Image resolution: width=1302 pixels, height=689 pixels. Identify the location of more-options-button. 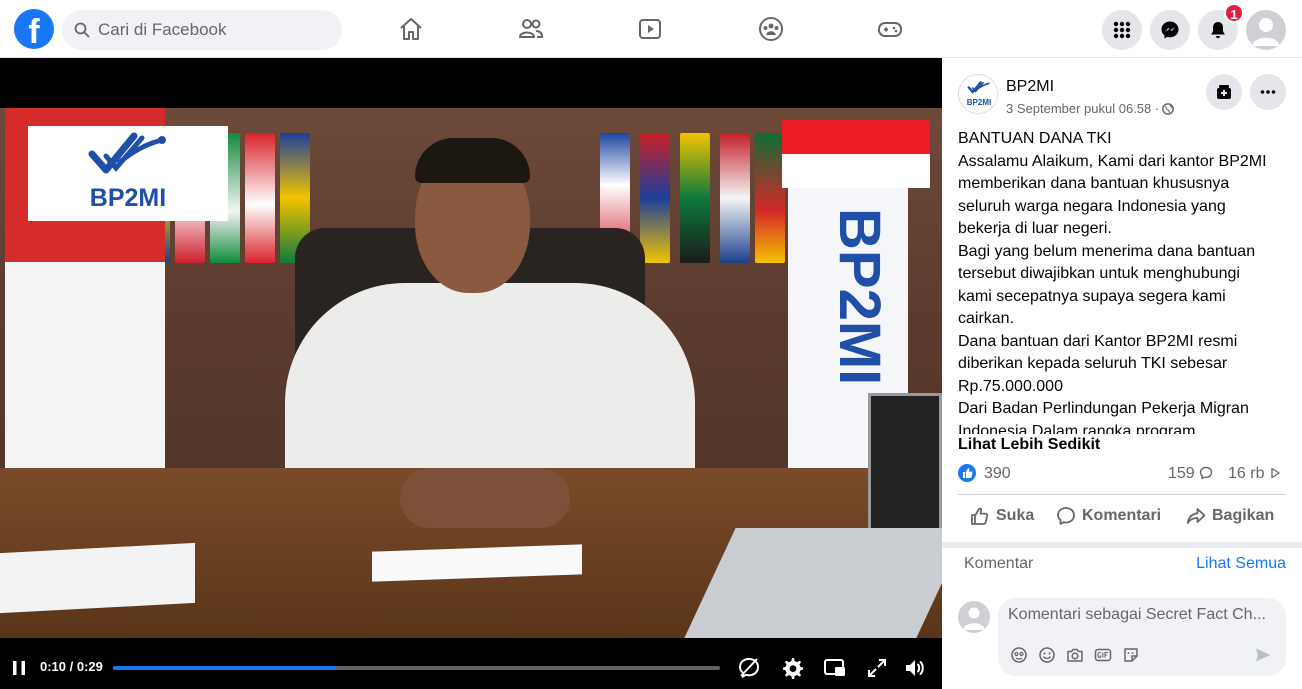
(1268, 92).